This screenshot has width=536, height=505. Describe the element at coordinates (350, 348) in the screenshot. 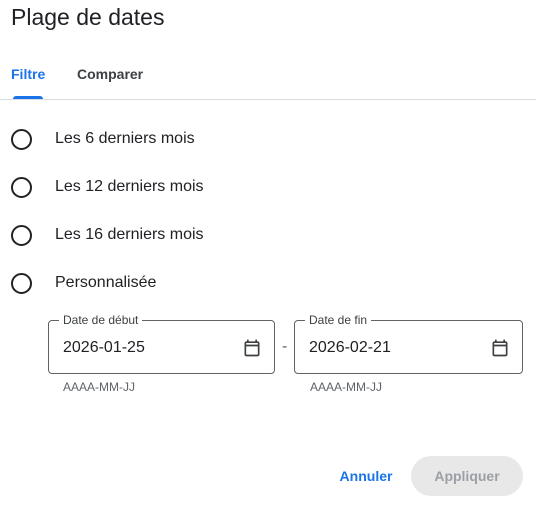

I see `end-date-input: 2026-02-21` at that location.